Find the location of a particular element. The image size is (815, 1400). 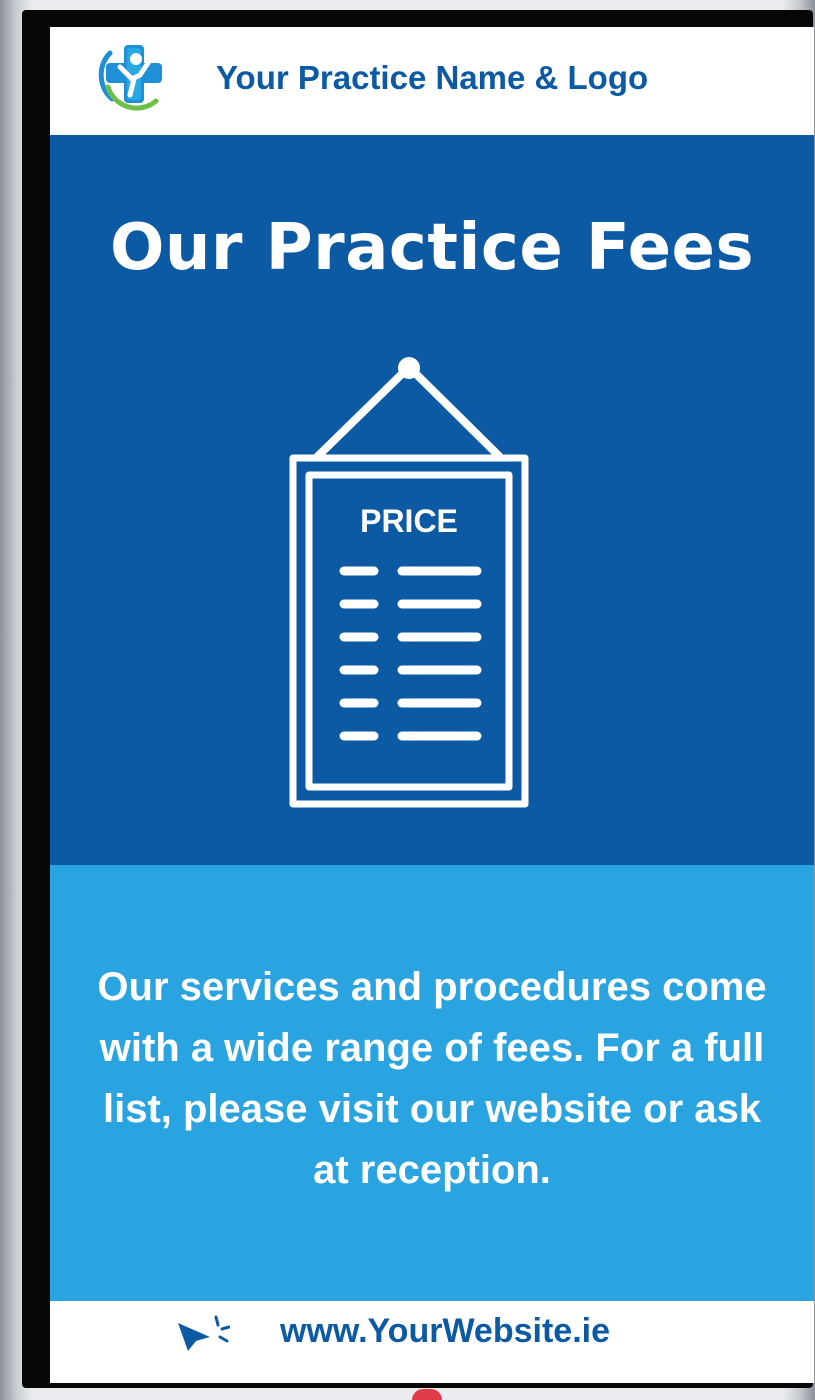

header: Your Practice Name & Logo is located at coordinates (432, 81).